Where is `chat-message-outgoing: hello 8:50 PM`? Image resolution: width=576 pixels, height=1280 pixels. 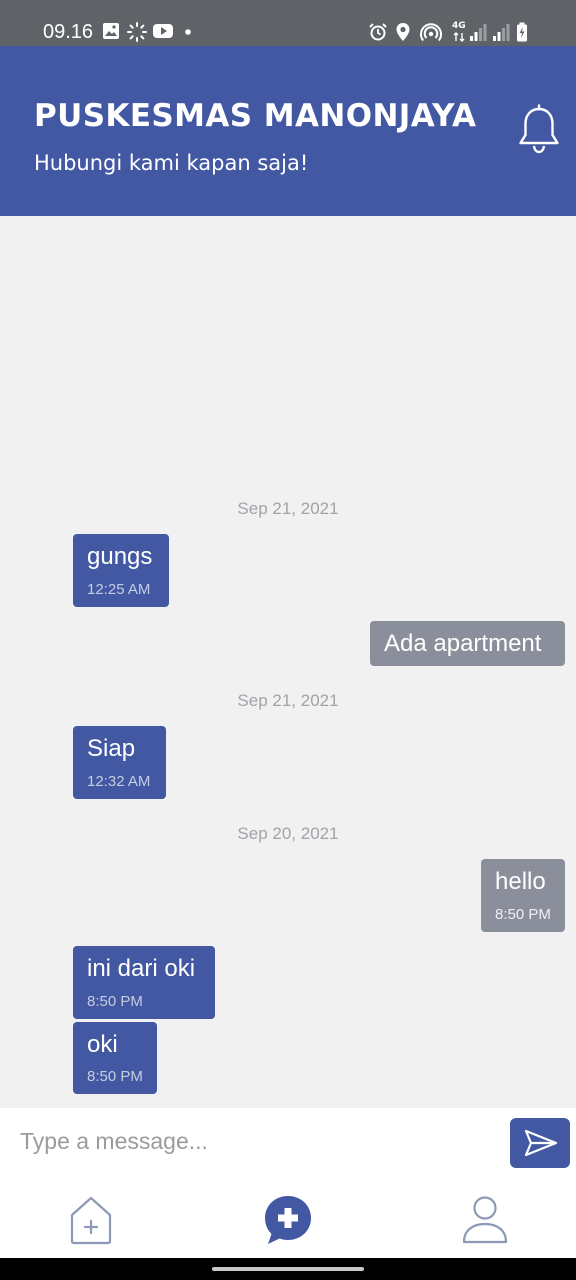 chat-message-outgoing: hello 8:50 PM is located at coordinates (523, 895).